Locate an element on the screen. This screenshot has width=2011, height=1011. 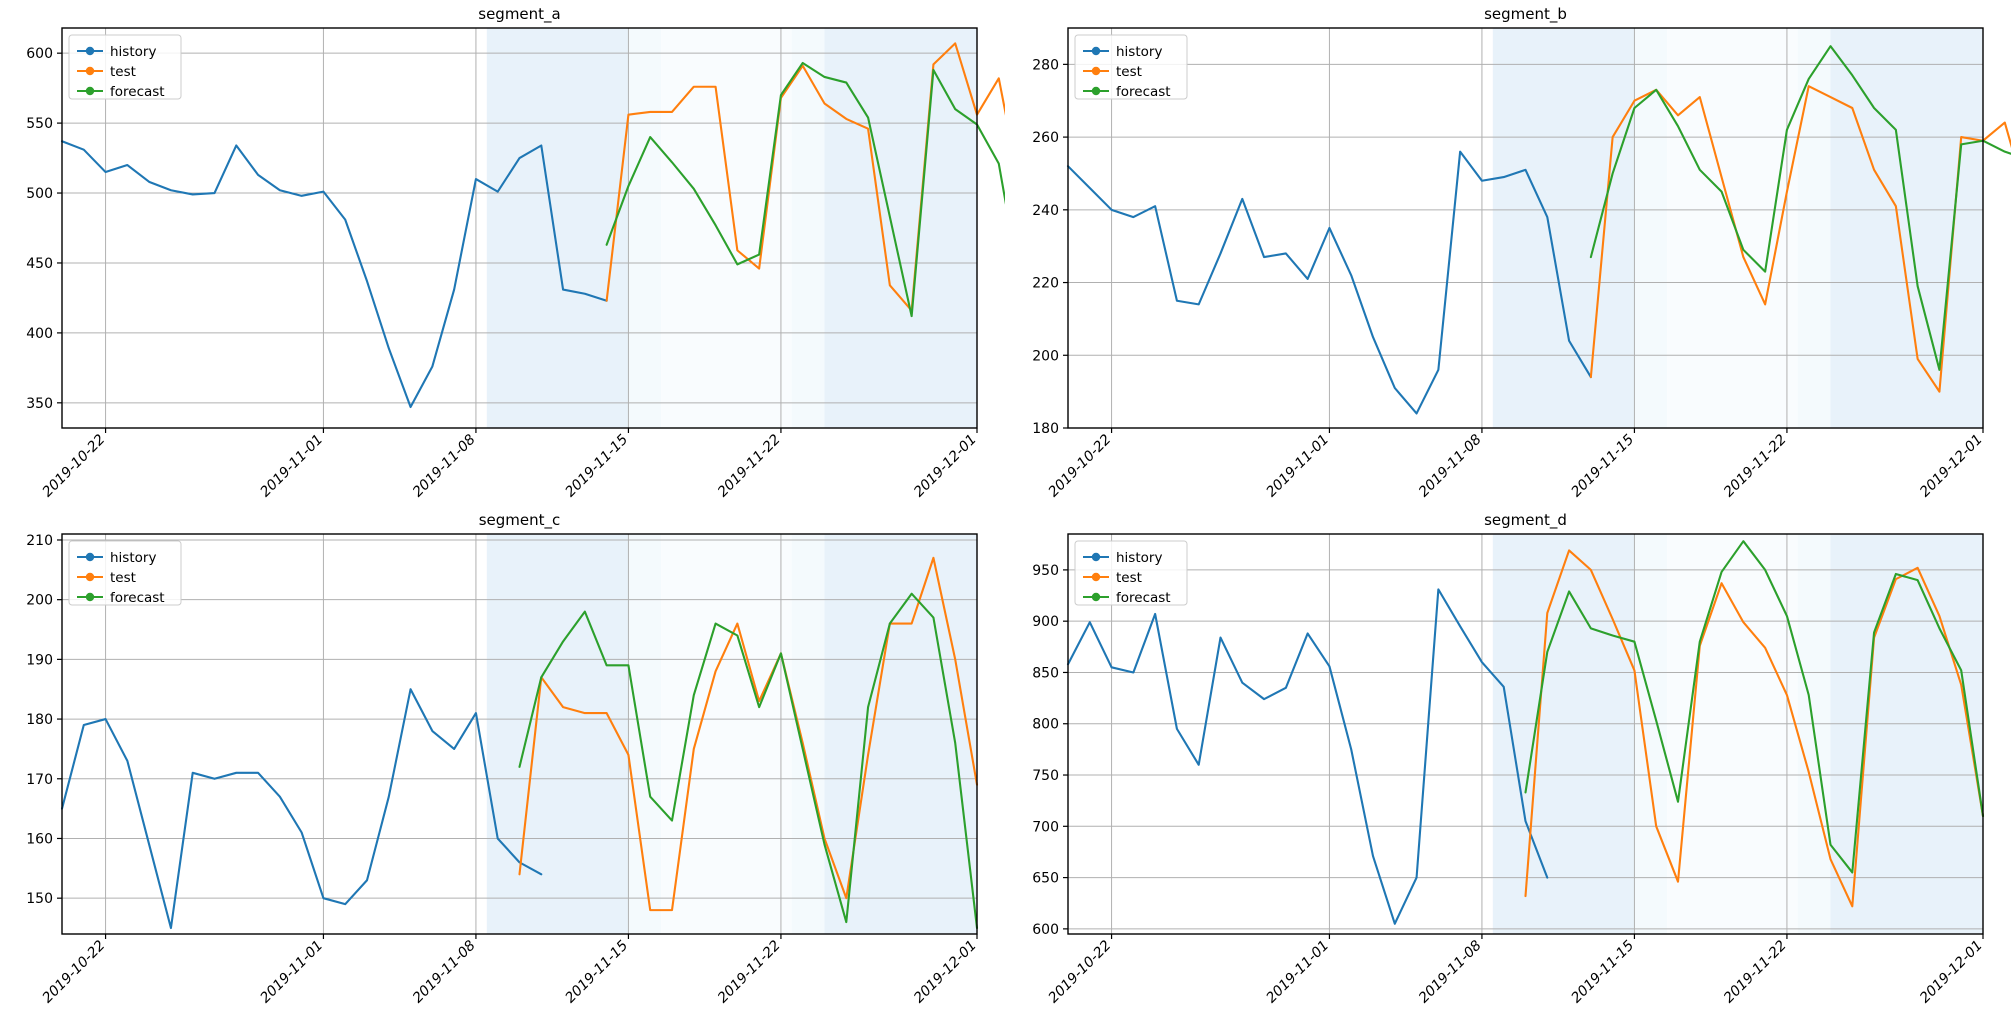
y-tick-label: 170 is located at coordinates (39, 779).